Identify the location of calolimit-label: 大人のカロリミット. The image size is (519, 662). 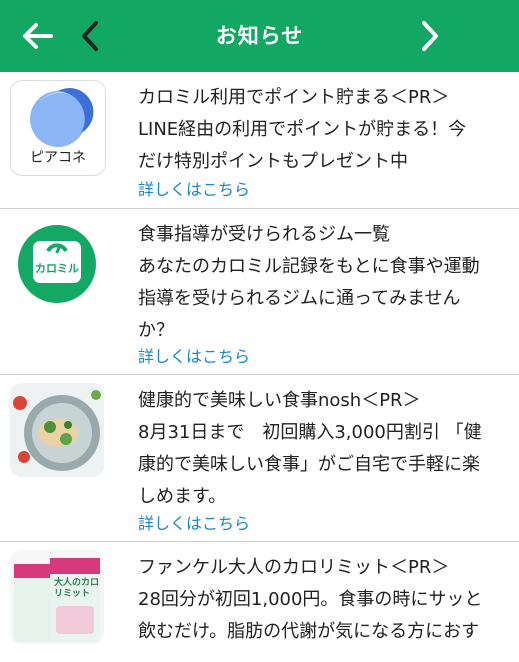
(77, 588).